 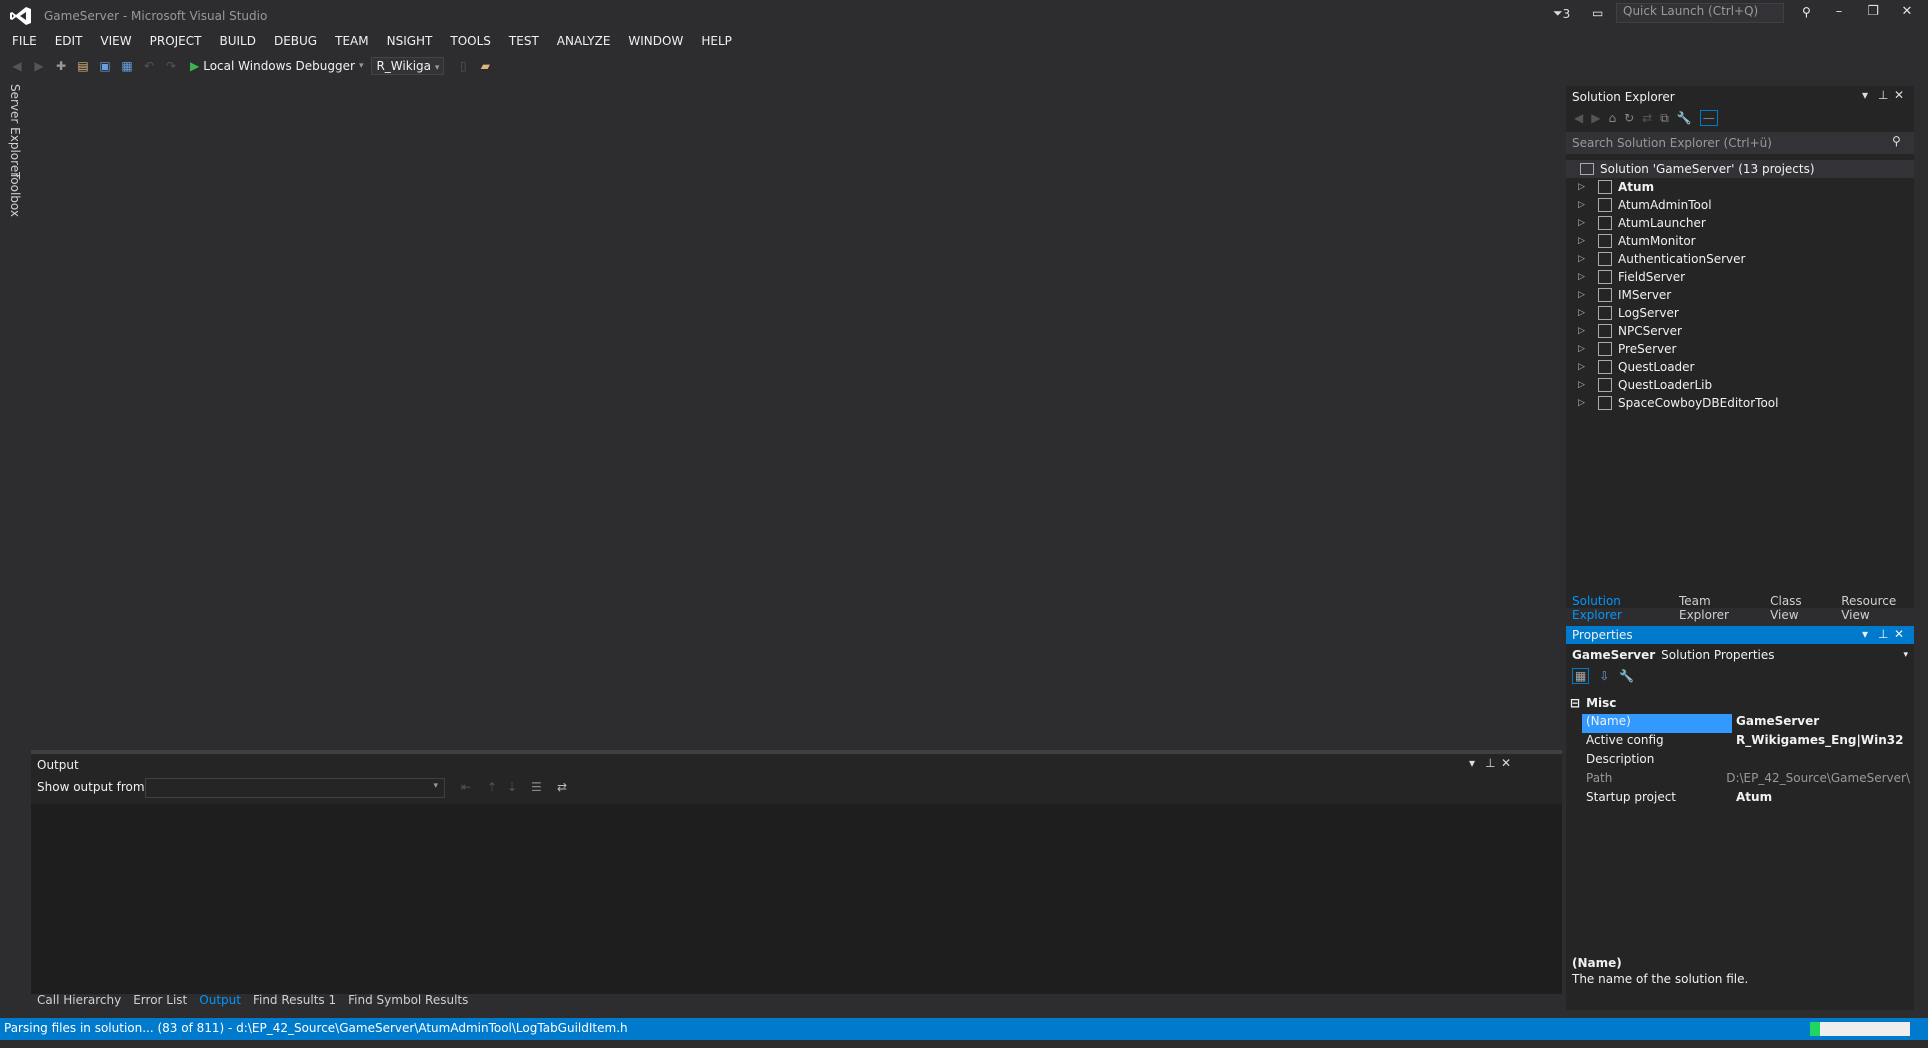 I want to click on restore-button: ❐, so click(x=1873, y=14).